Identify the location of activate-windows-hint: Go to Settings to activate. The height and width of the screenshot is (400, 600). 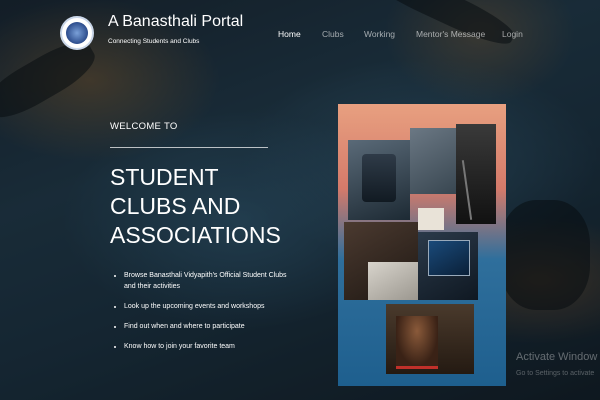
(555, 373).